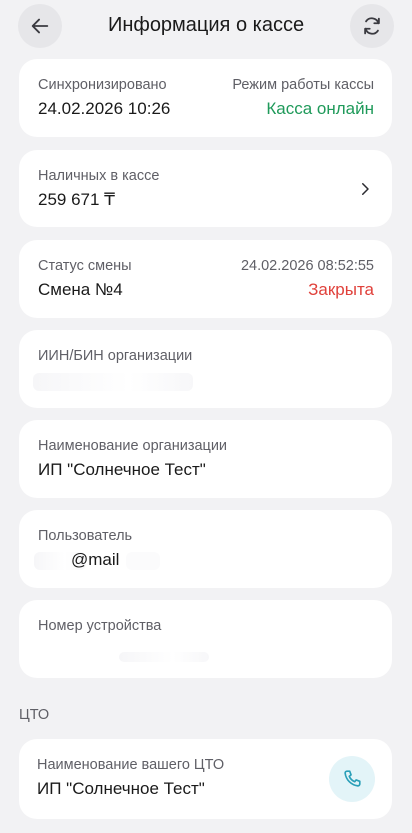 This screenshot has width=412, height=833. Describe the element at coordinates (206, 26) in the screenshot. I see `top-bar` at that location.